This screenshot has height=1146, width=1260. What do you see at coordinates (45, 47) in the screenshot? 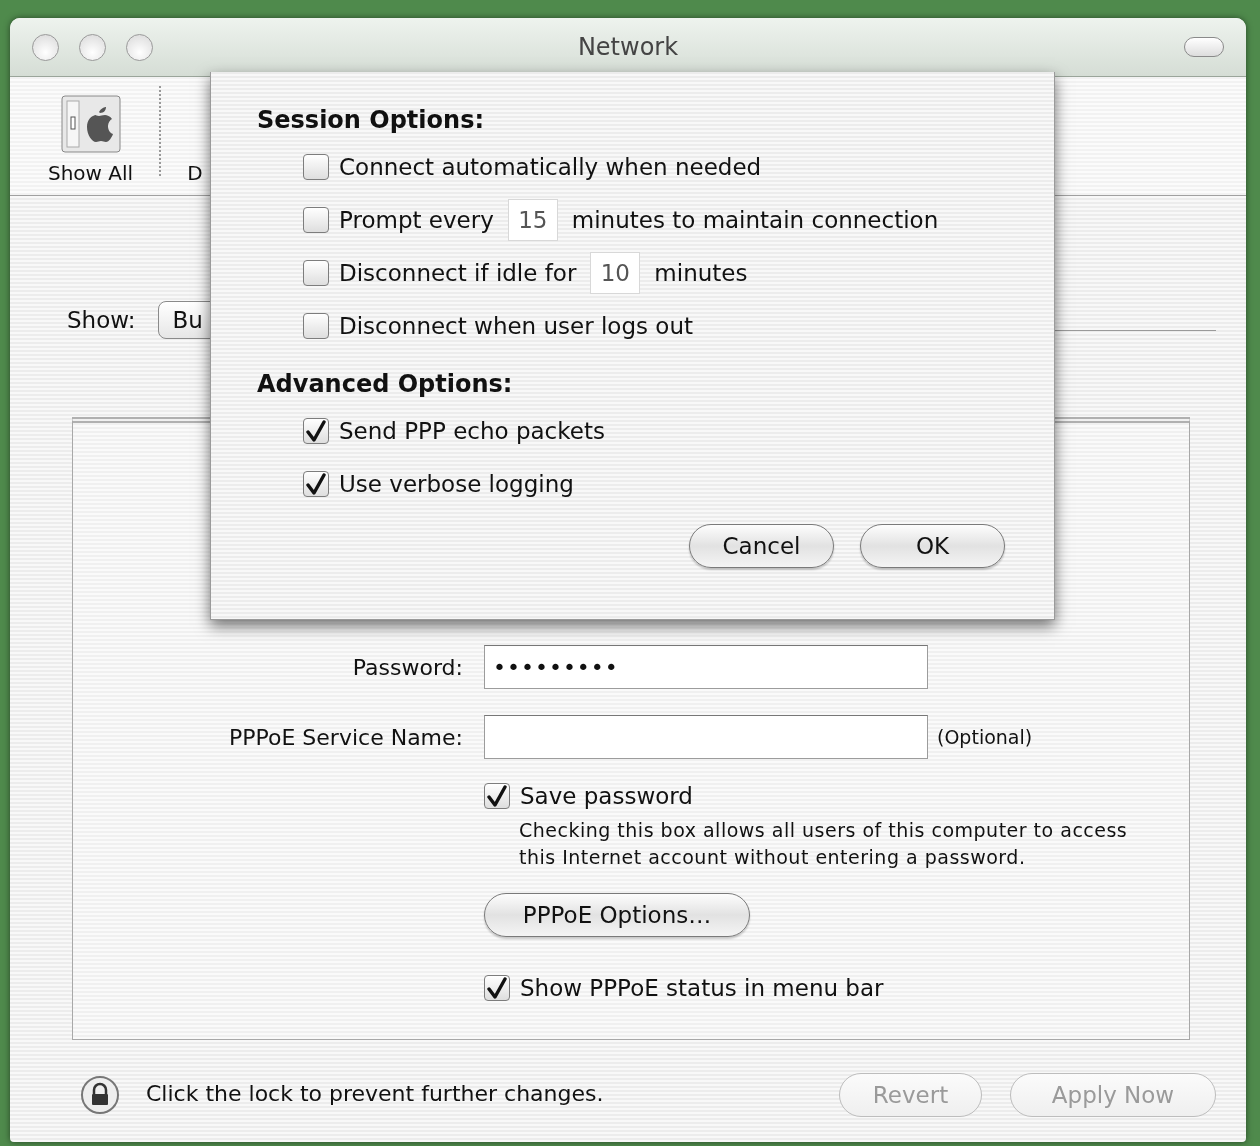
I see `close-button` at bounding box center [45, 47].